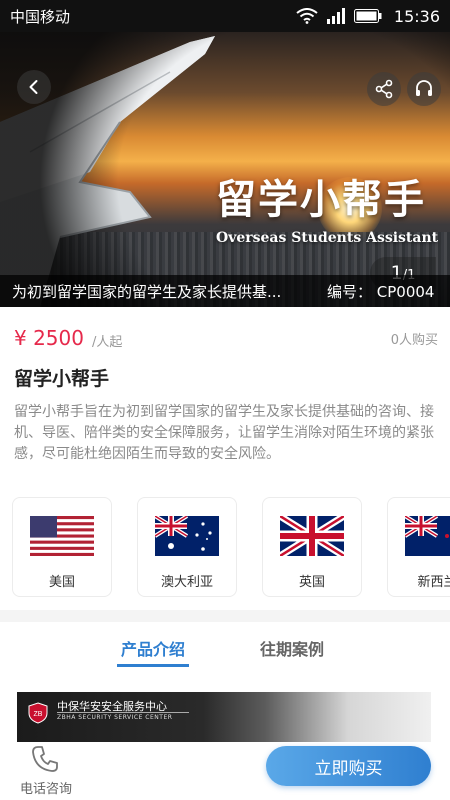 The width and height of the screenshot is (450, 800). Describe the element at coordinates (153, 665) in the screenshot. I see `active-tab-indicator` at that location.